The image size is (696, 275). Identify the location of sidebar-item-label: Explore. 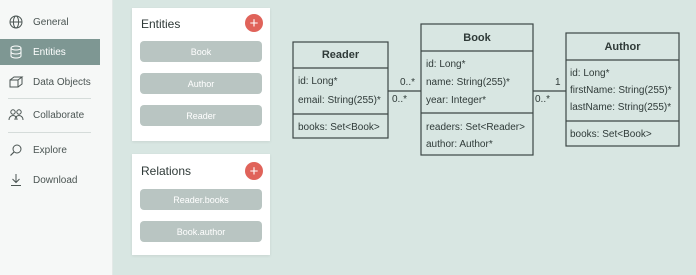
(50, 150).